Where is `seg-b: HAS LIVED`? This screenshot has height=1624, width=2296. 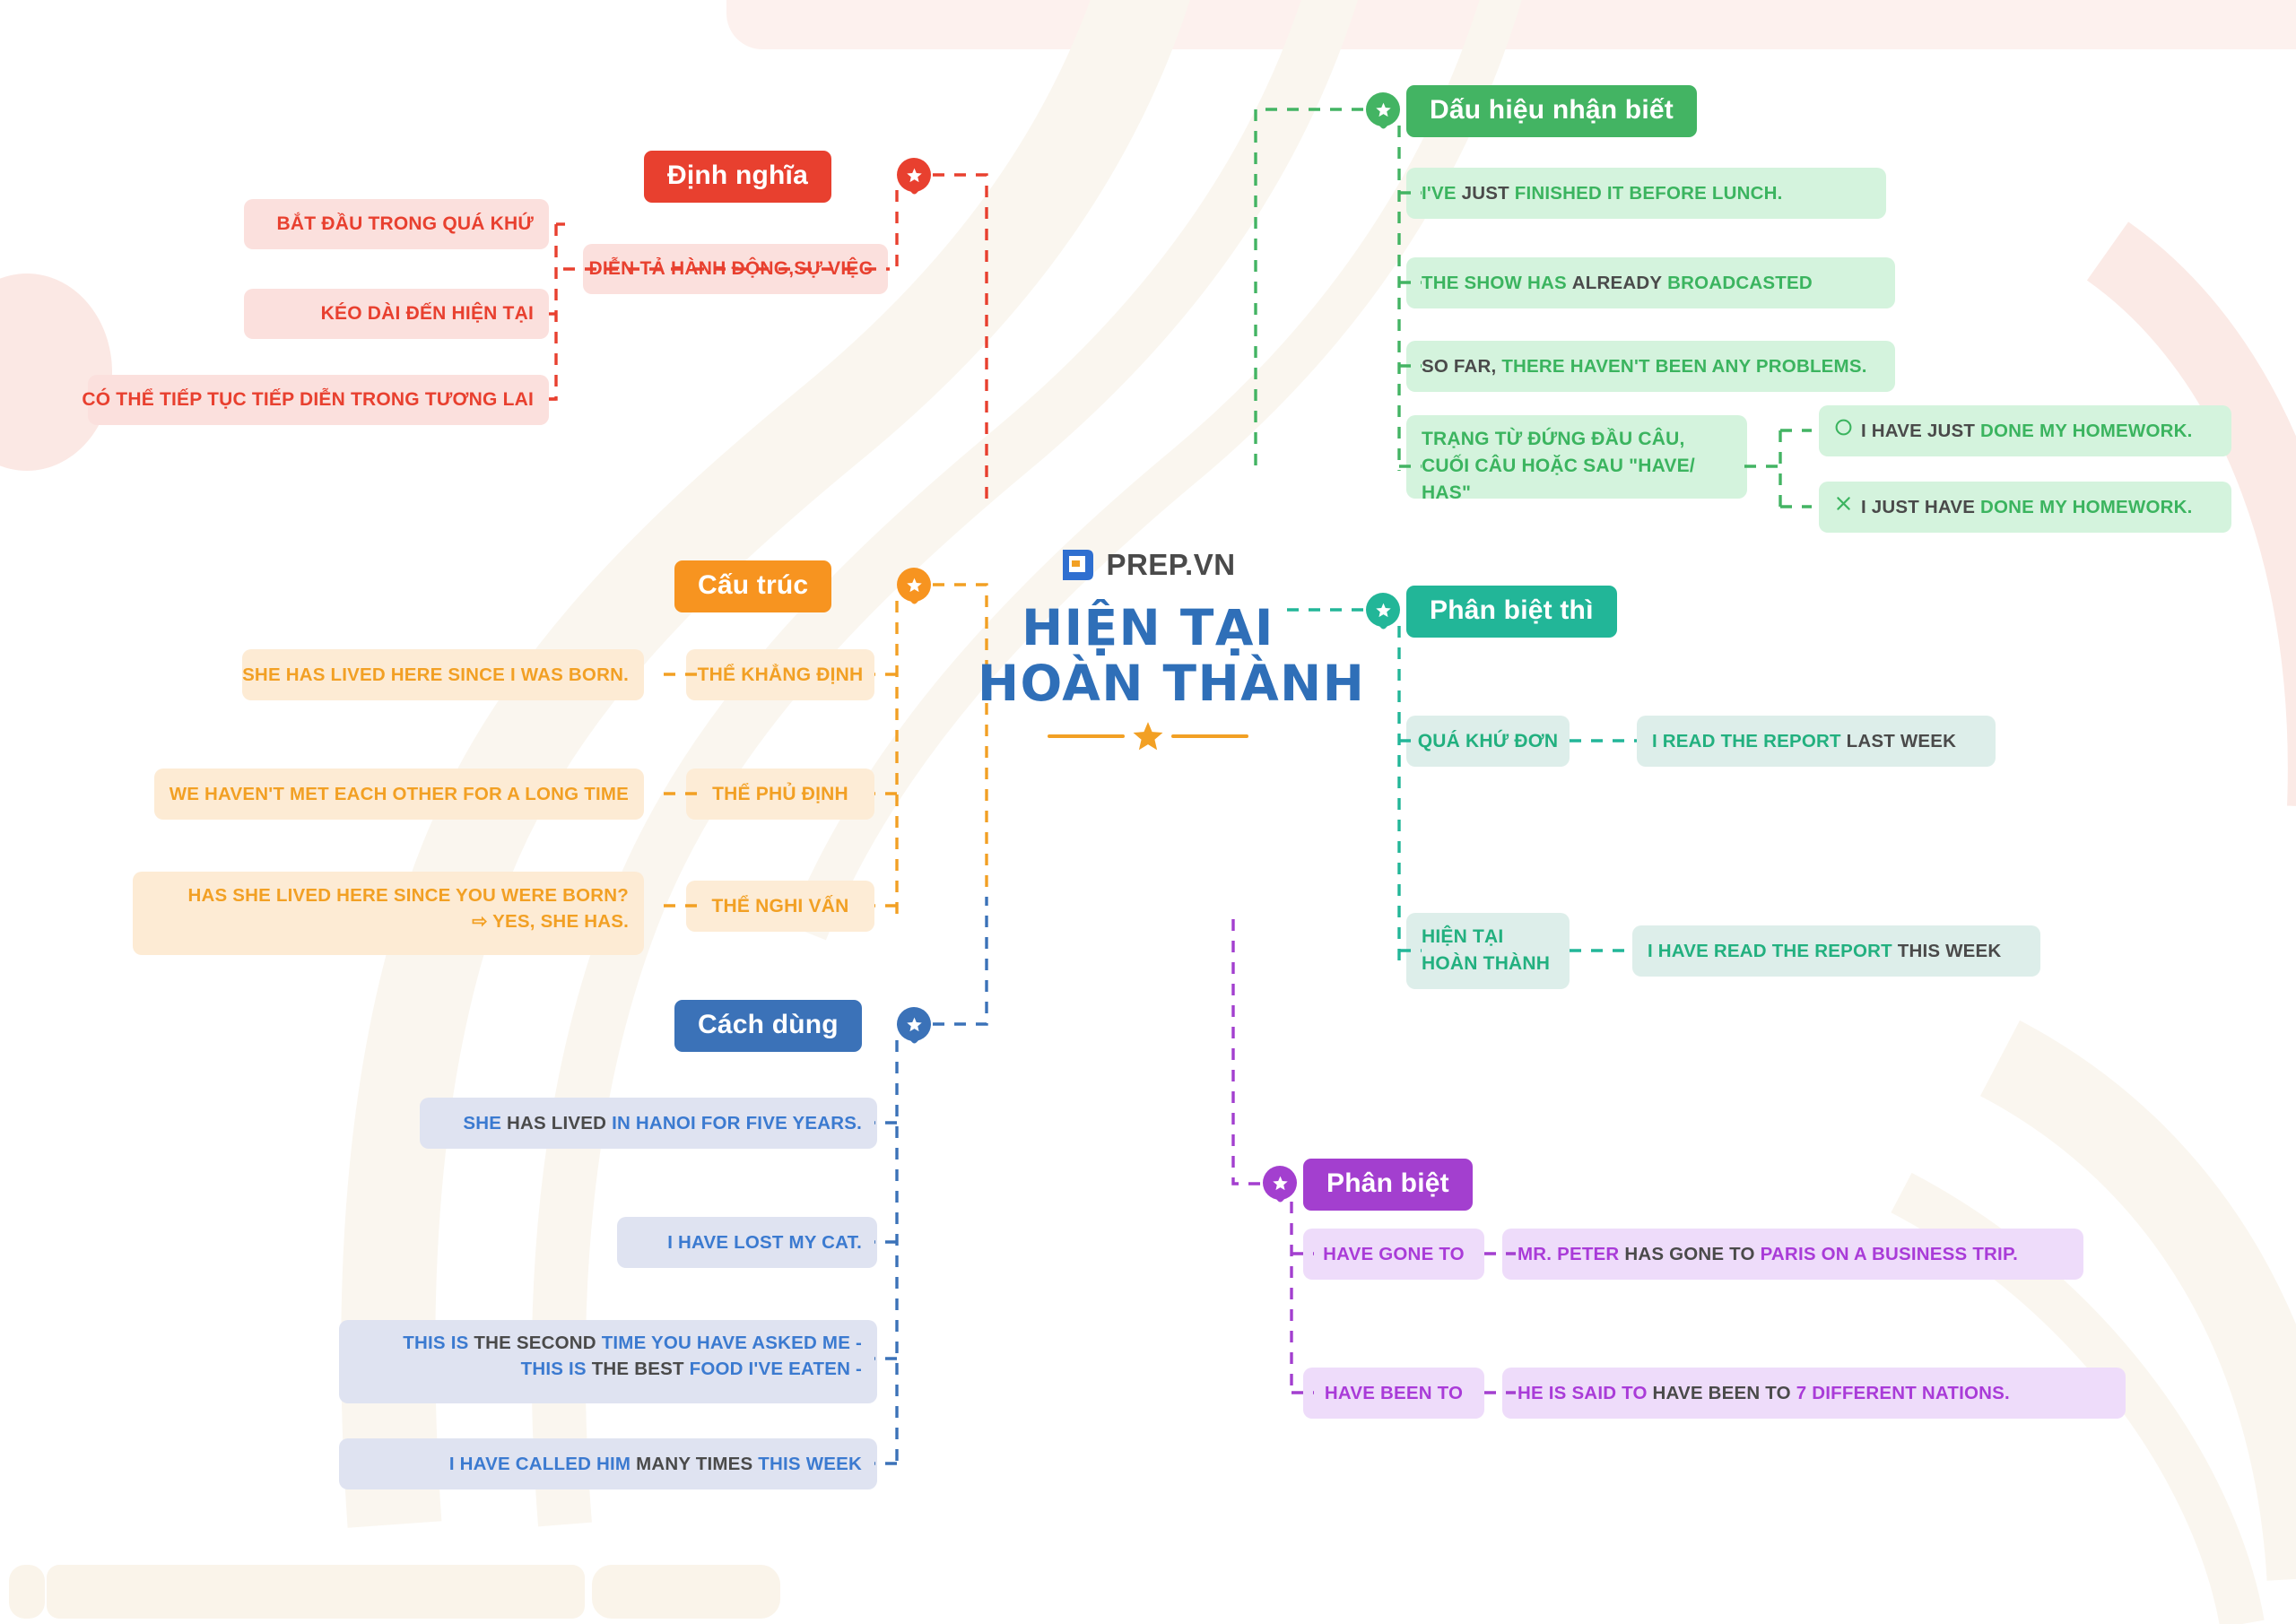 seg-b: HAS LIVED is located at coordinates (557, 1122).